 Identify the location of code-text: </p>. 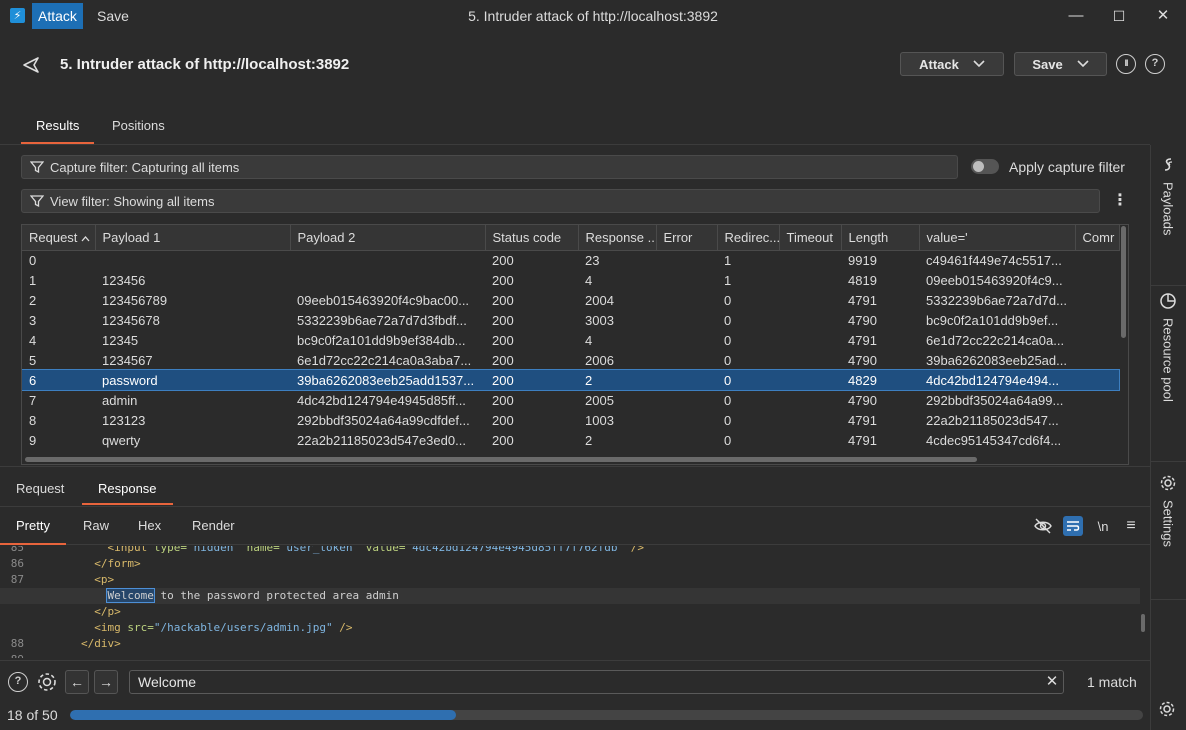
(74, 612).